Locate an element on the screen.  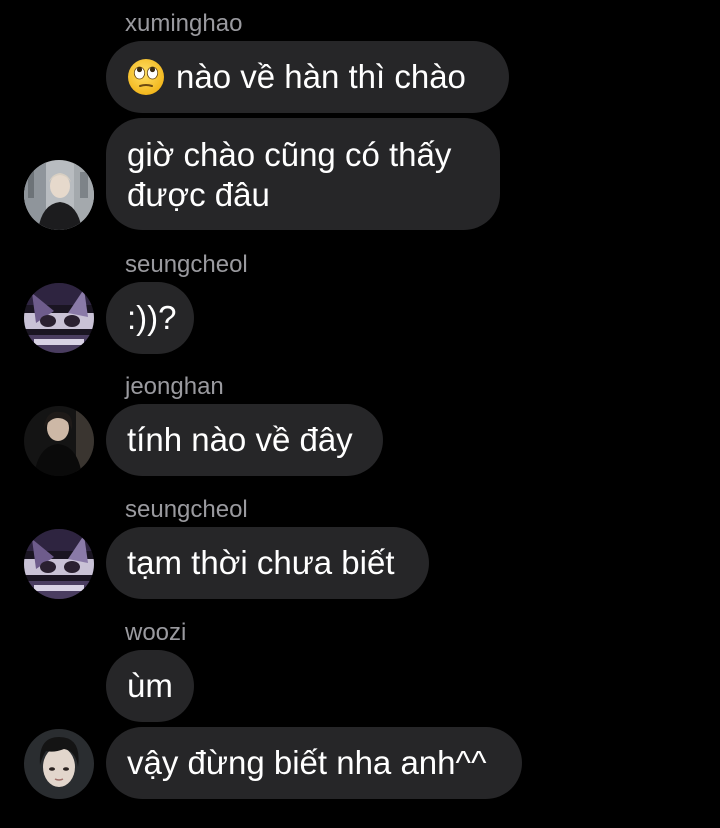
message-text: ùm is located at coordinates (150, 685).